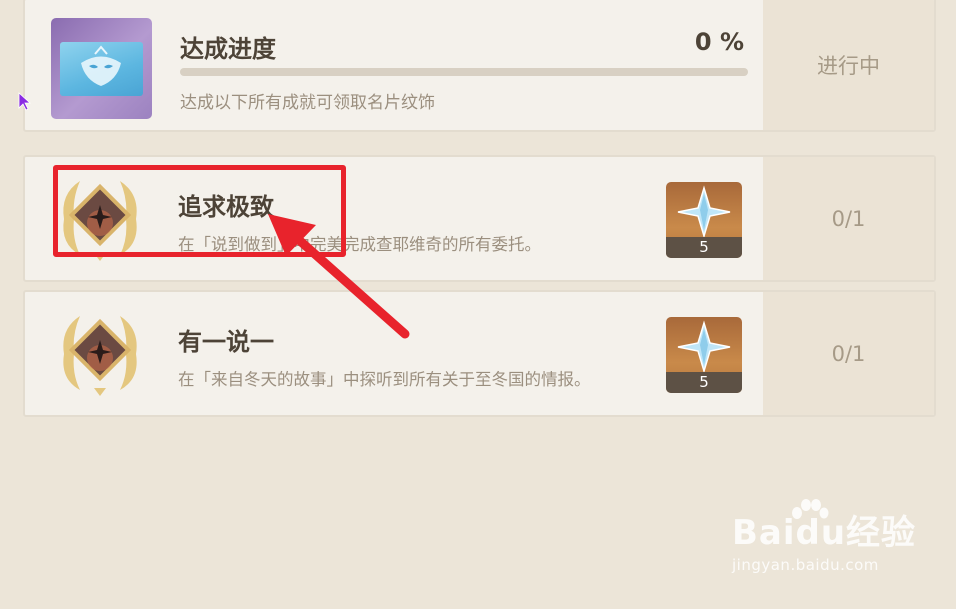 Image resolution: width=956 pixels, height=609 pixels. What do you see at coordinates (824, 536) in the screenshot?
I see `baidu-watermark: Baidu经验 jingyan.baidu.com` at bounding box center [824, 536].